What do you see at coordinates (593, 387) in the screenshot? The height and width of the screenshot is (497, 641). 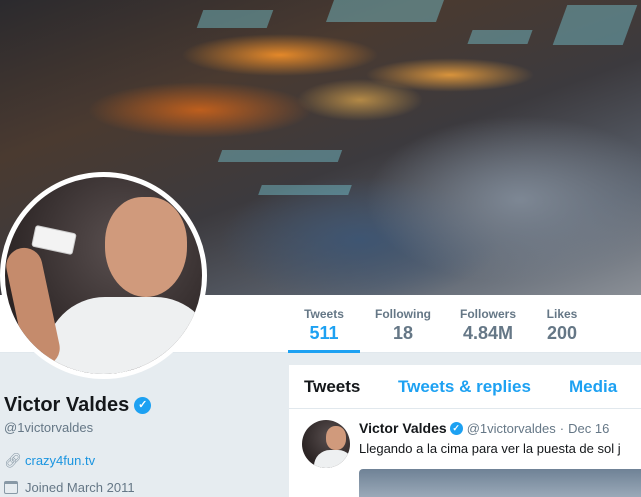 I see `tab-media: Media` at bounding box center [593, 387].